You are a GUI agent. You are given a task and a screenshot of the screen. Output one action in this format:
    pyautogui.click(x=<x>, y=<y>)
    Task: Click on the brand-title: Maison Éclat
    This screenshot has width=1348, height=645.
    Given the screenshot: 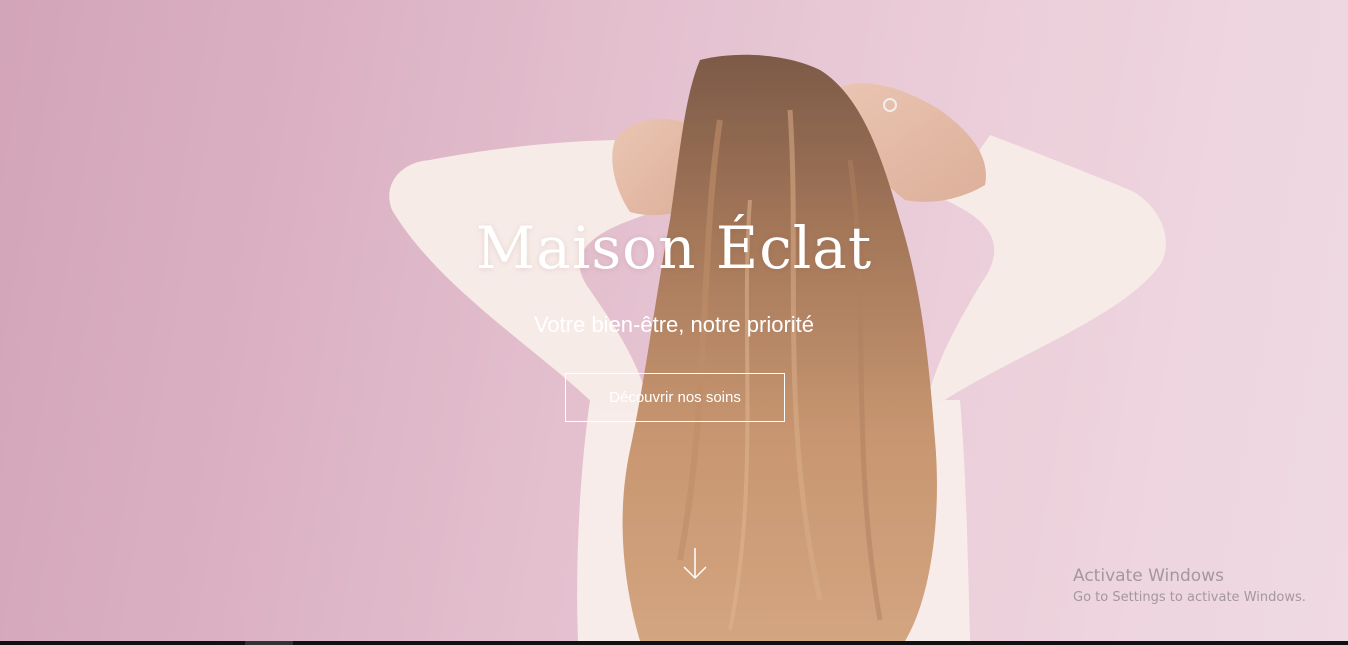 What is the action you would take?
    pyautogui.click(x=674, y=248)
    